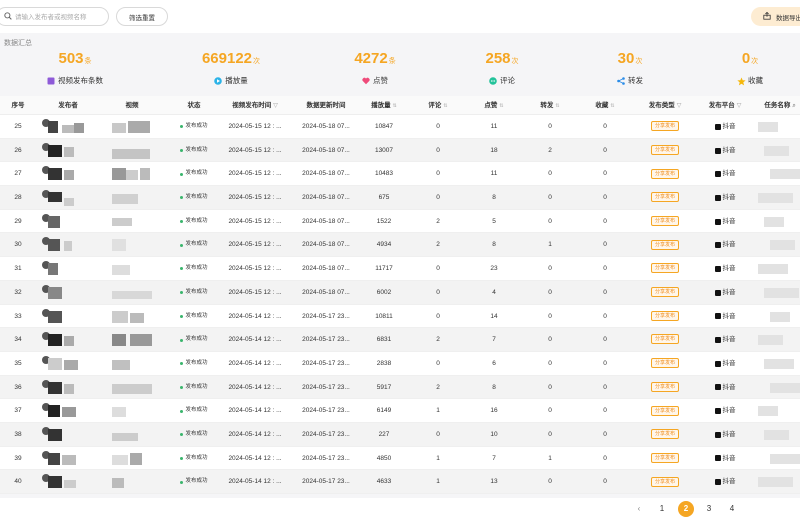  I want to click on search-box, so click(54, 16).